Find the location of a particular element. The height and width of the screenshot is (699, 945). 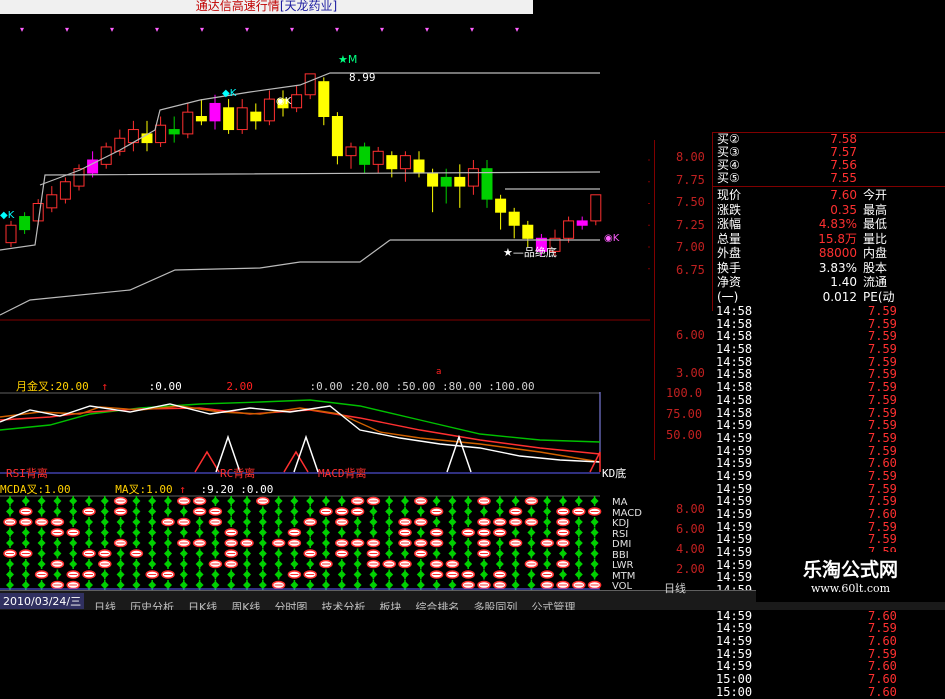

k-marker-edge: ◆K is located at coordinates (7, 215).